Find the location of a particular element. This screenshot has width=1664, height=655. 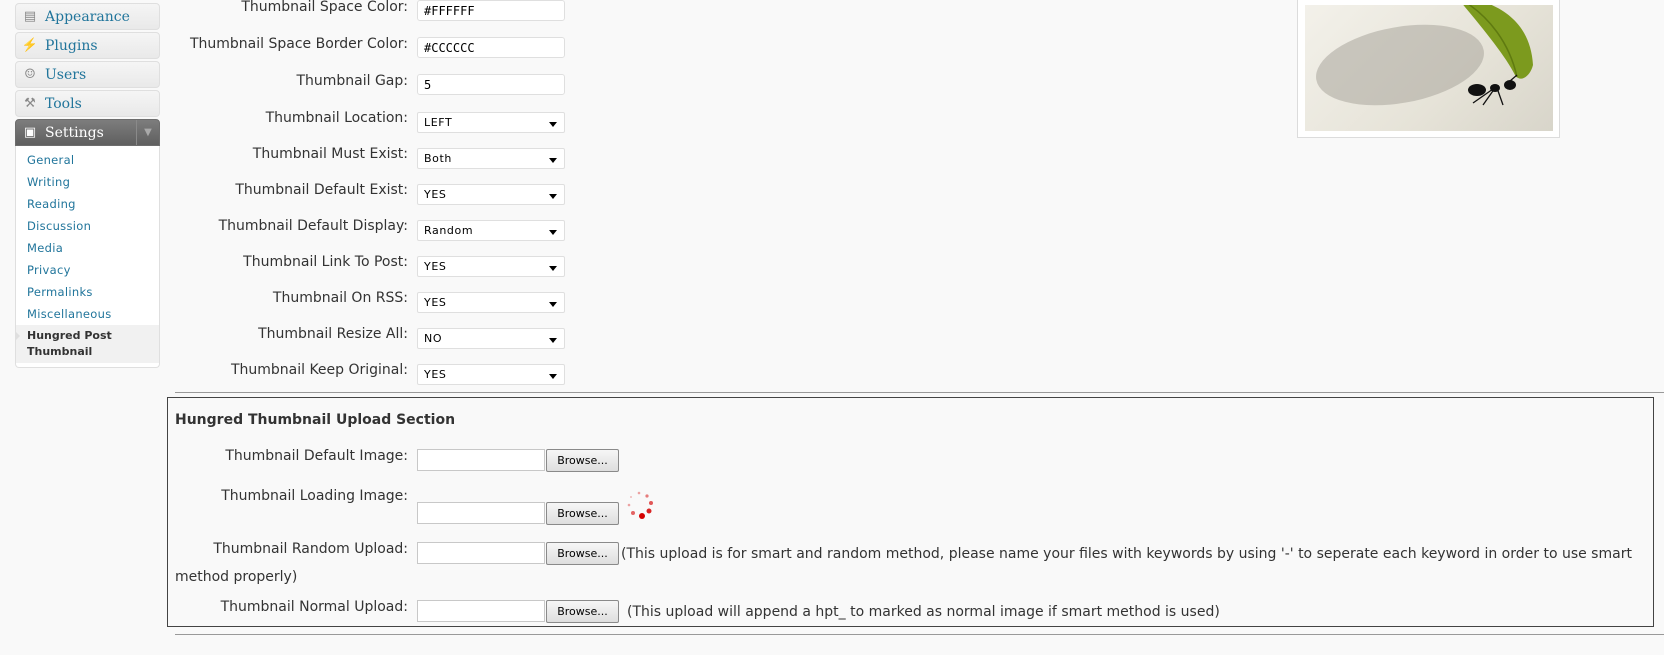

menu-appearance-label: Appearance is located at coordinates (87, 16).